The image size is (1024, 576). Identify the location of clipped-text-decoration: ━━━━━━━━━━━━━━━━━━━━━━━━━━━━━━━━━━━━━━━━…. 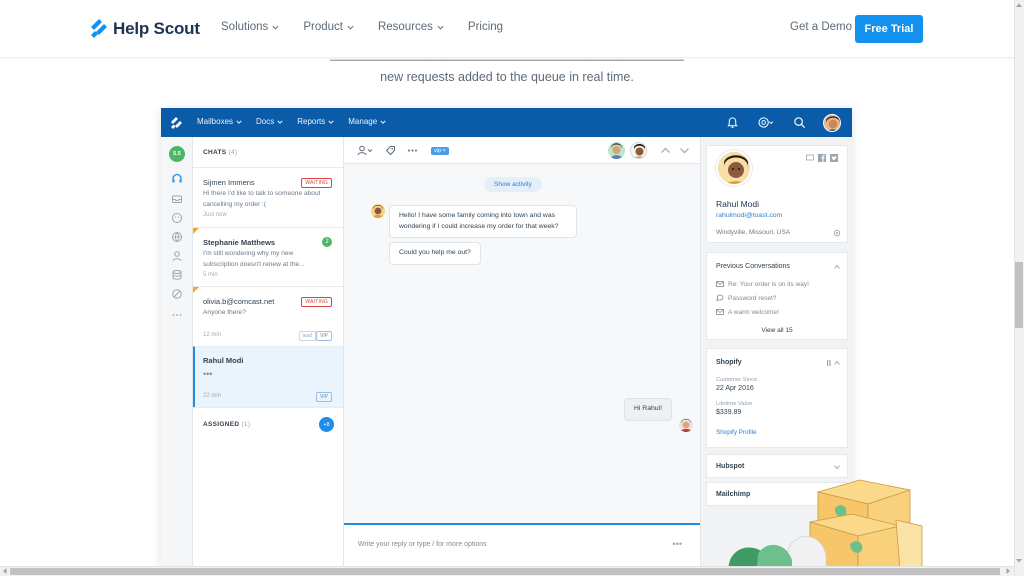
(507, 57).